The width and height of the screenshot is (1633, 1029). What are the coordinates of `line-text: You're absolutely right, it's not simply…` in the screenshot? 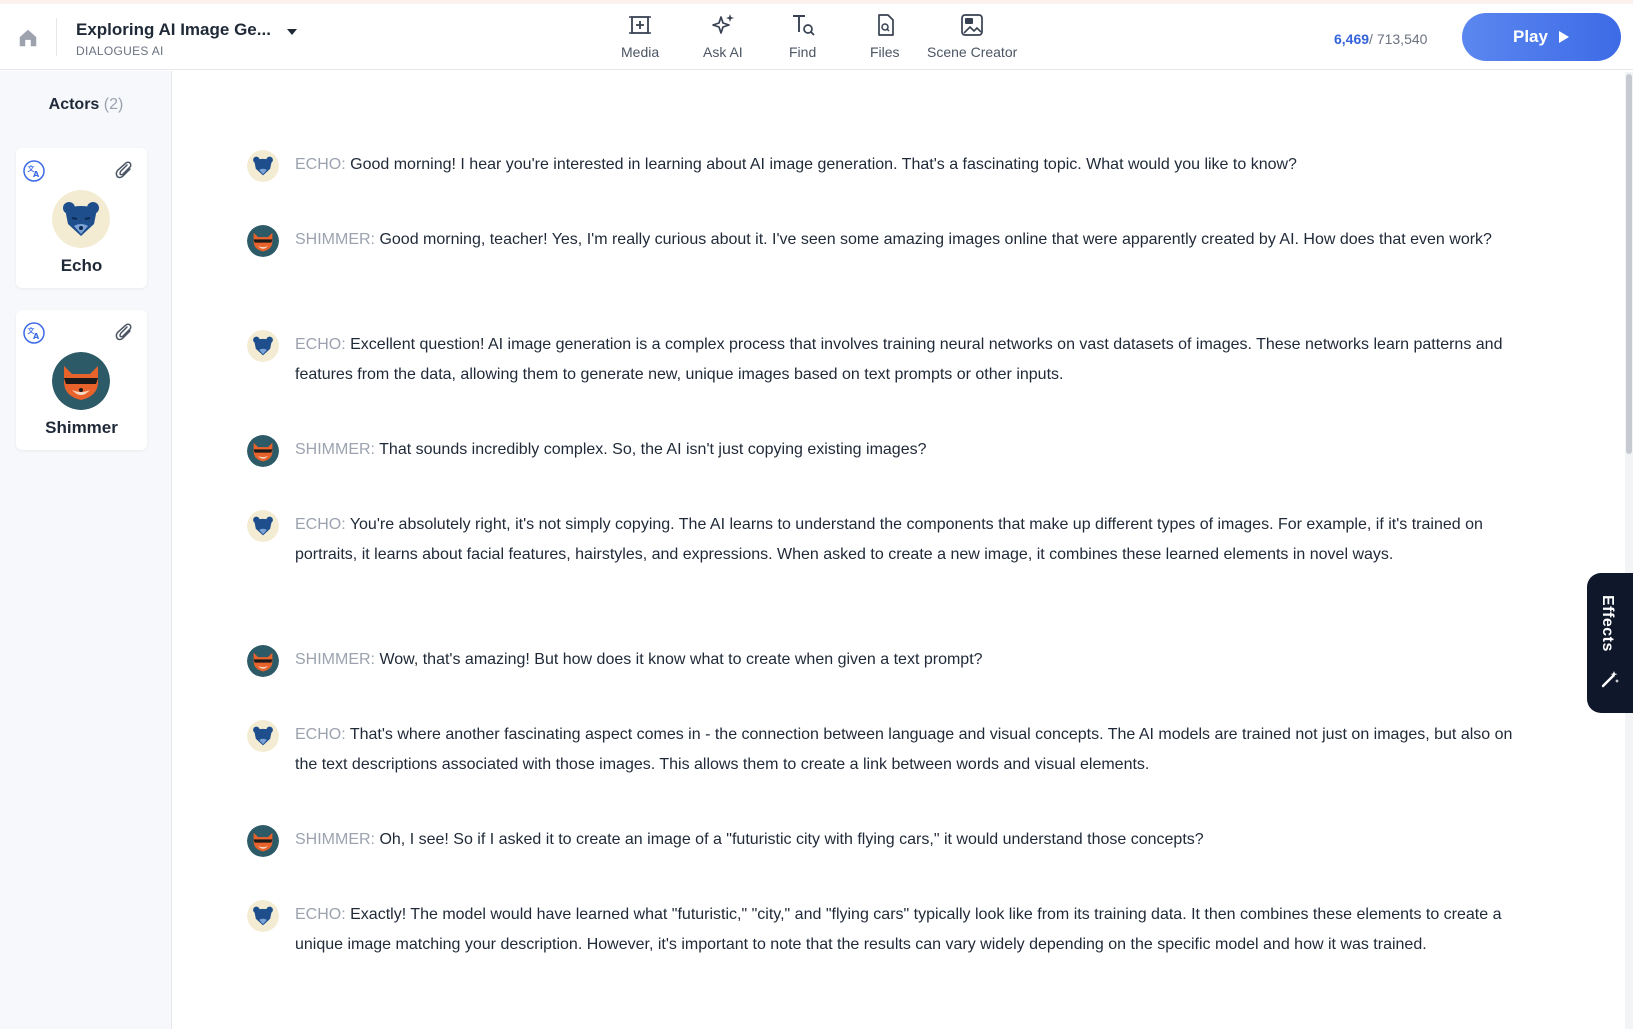 It's located at (889, 539).